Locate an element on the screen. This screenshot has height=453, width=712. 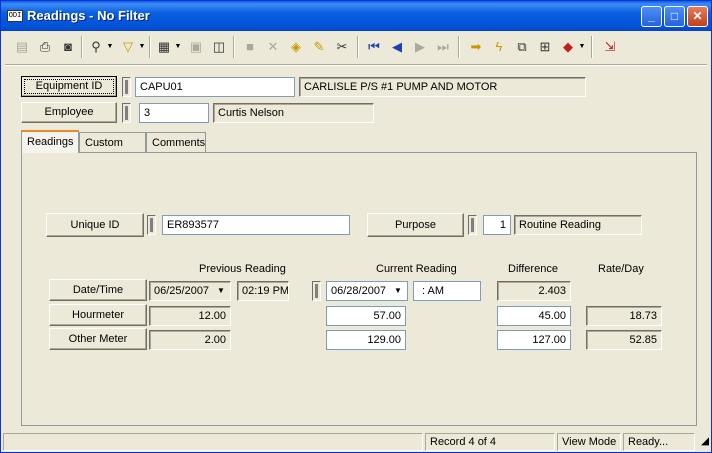
date-difference: 2.403 is located at coordinates (534, 291).